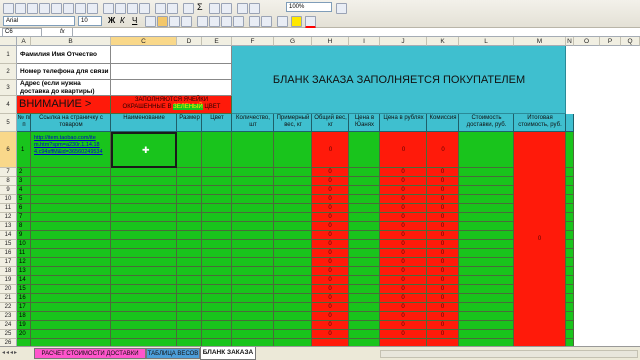 The width and height of the screenshot is (640, 360). Describe the element at coordinates (71, 41) in the screenshot. I see `column-header-b: B` at that location.